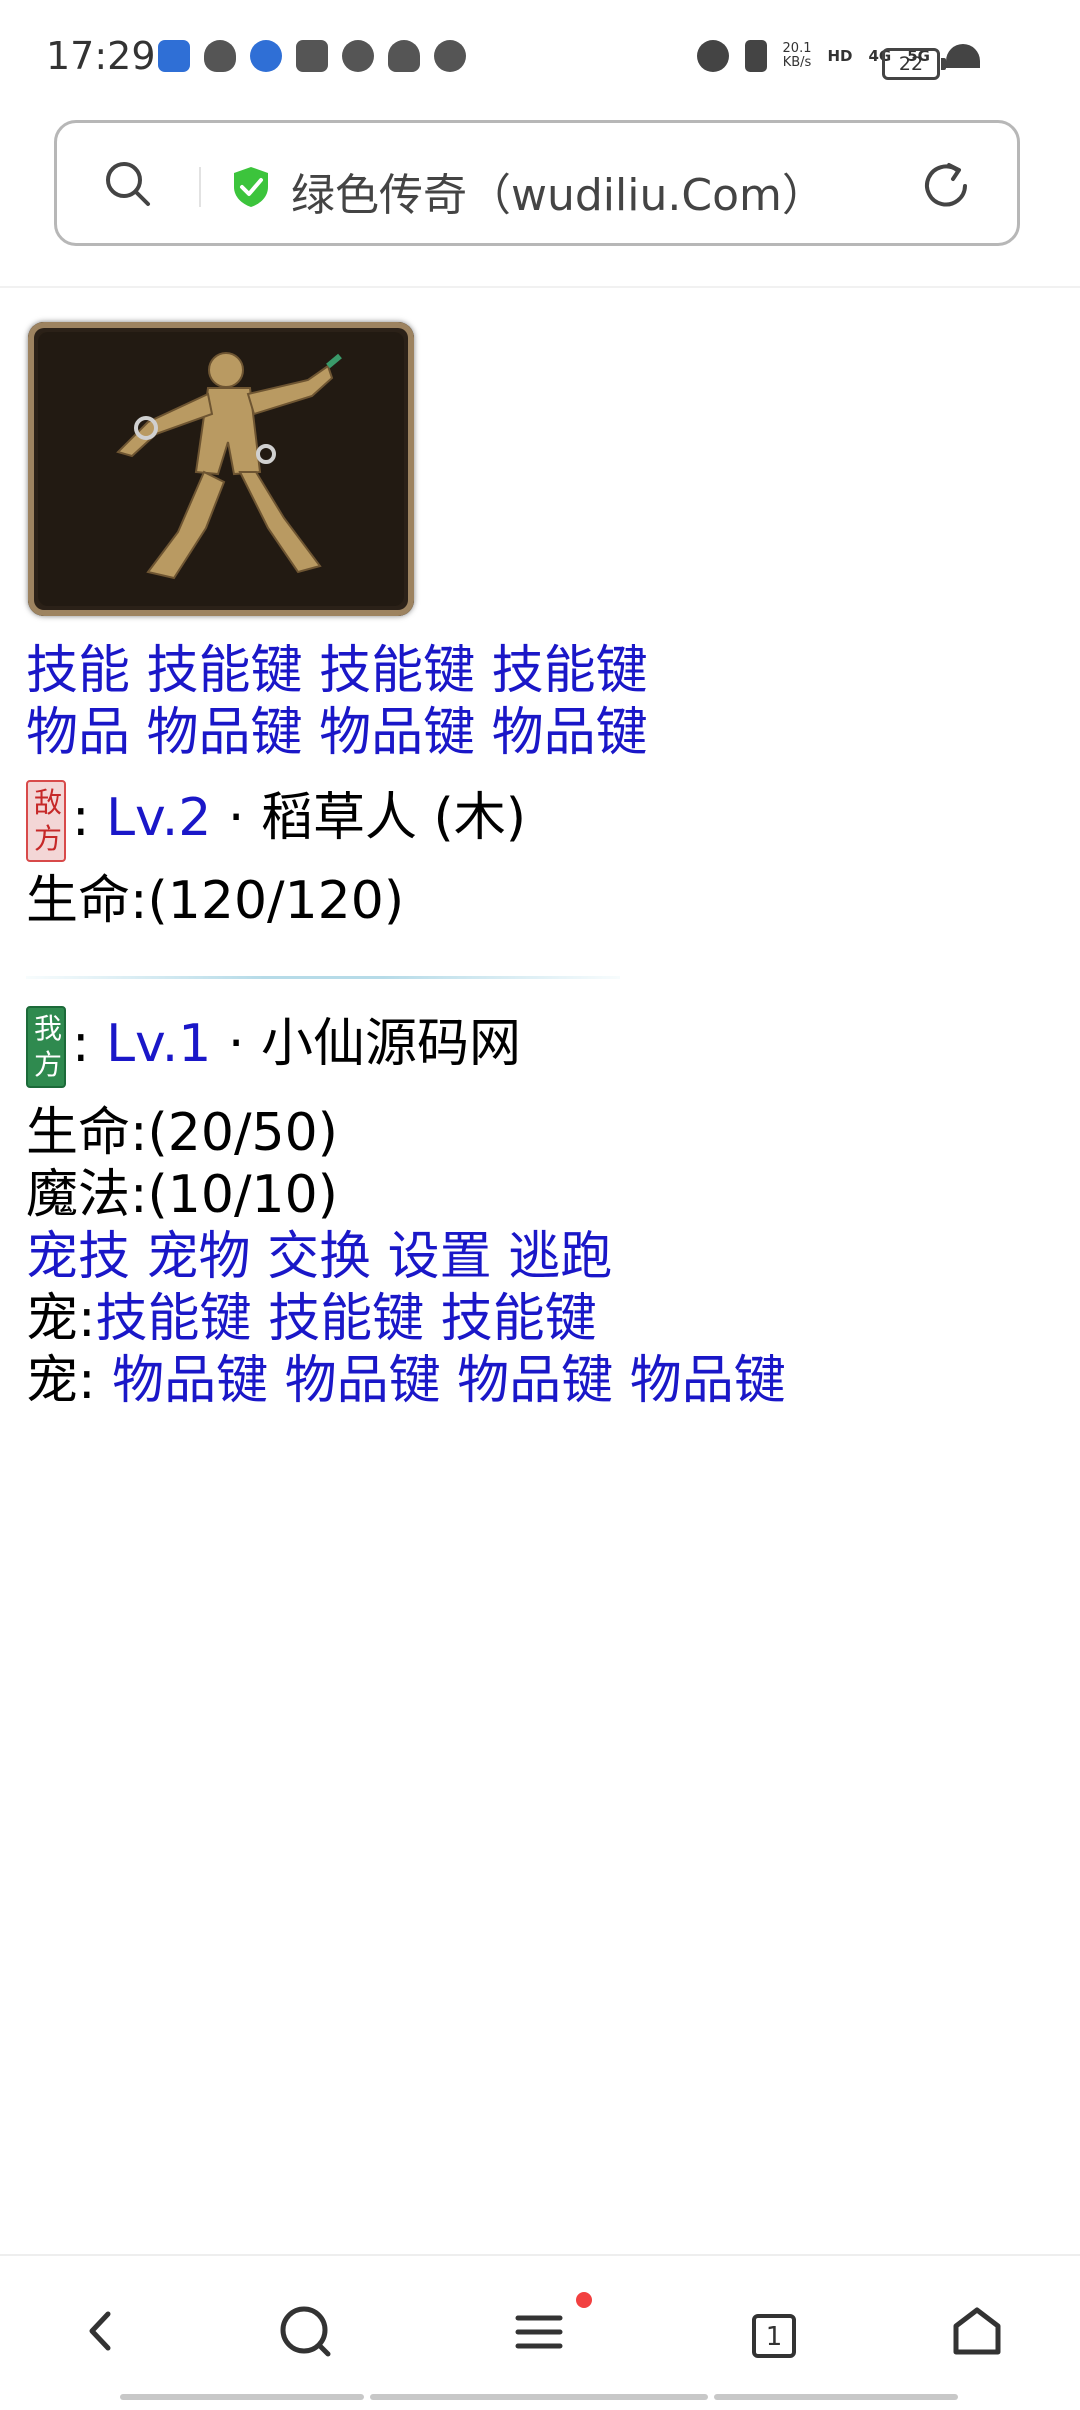 The width and height of the screenshot is (1080, 2410). I want to click on qq-icon, so click(220, 56).